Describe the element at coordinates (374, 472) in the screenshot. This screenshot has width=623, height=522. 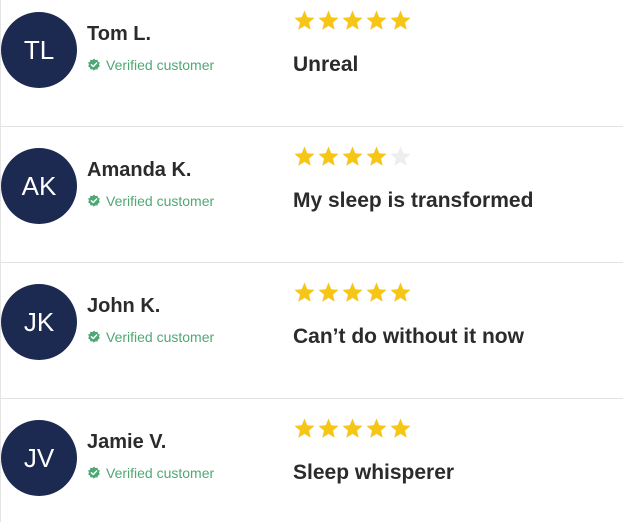
I see `review-title: Sleep whisperer` at that location.